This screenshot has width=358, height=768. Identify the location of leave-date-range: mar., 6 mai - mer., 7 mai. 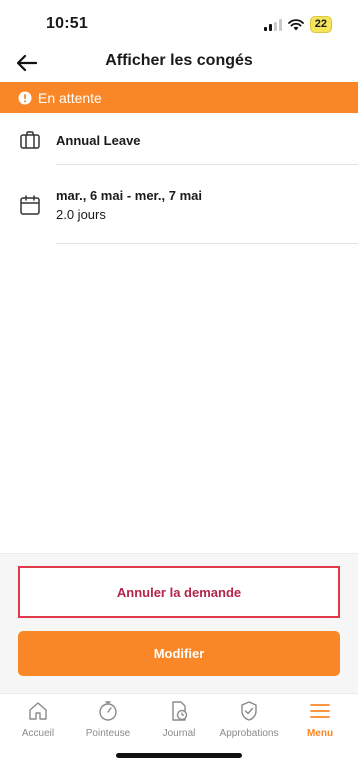
(129, 195).